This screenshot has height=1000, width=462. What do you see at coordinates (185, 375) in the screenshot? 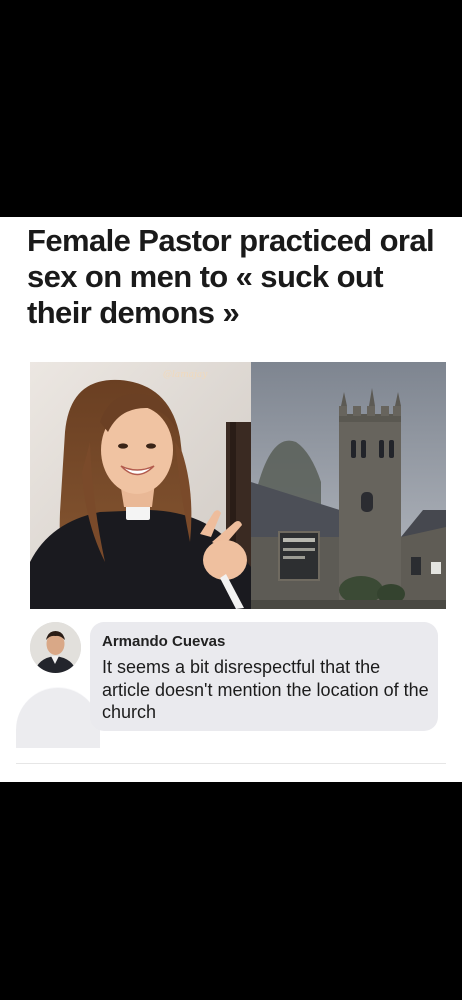
I see `watermark-text: @lamajay` at bounding box center [185, 375].